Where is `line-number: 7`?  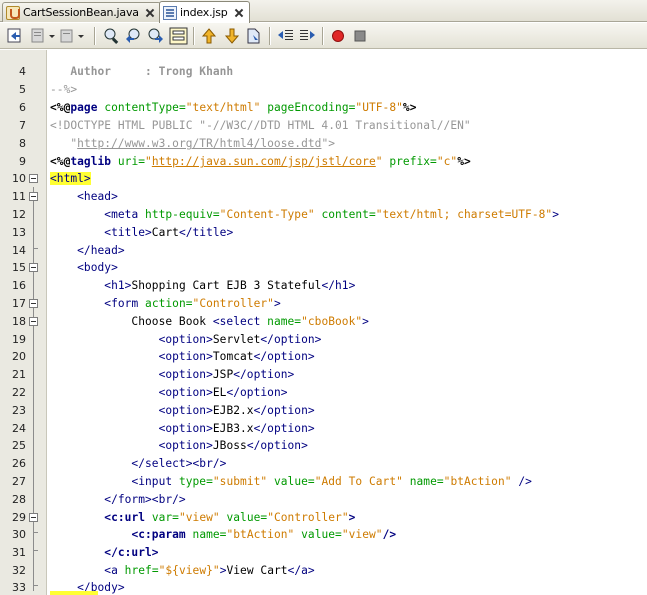 line-number: 7 is located at coordinates (22, 126).